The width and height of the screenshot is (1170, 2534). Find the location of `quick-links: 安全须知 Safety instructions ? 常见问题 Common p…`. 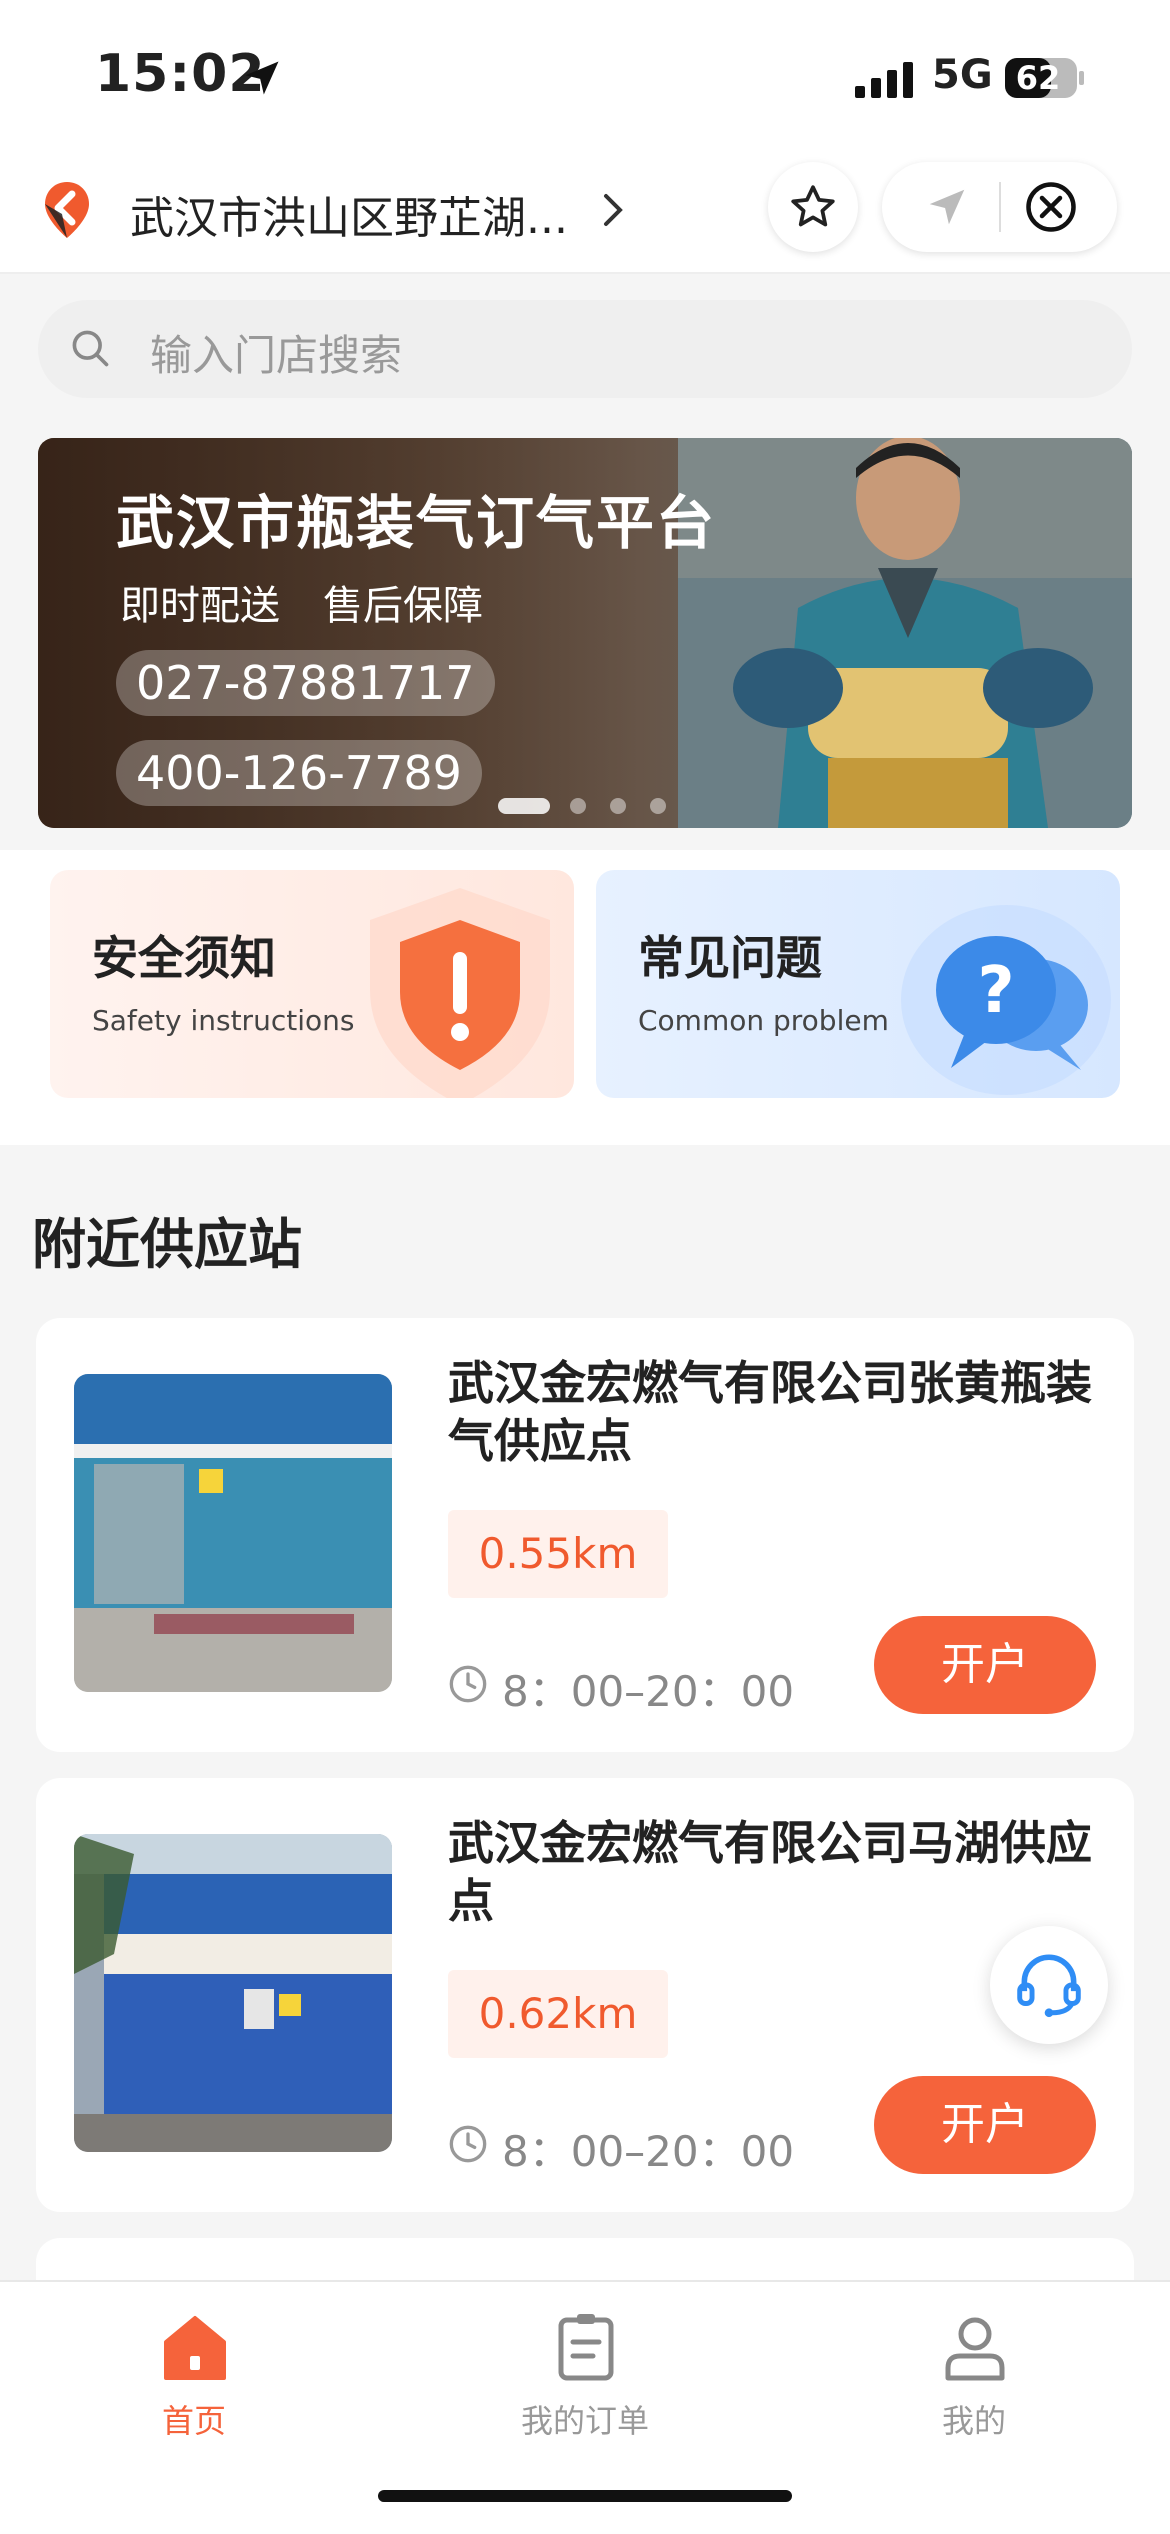

quick-links: 安全须知 Safety instructions ? 常见问题 Common p… is located at coordinates (585, 997).